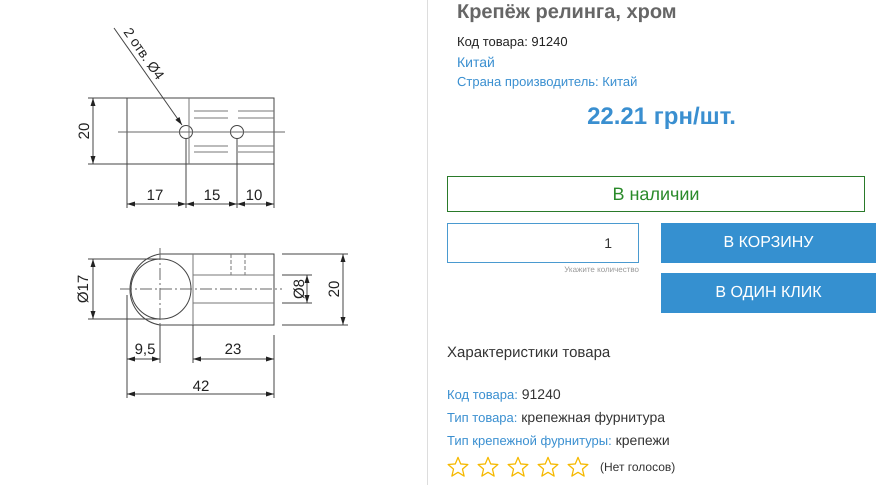 Image resolution: width=884 pixels, height=485 pixels. I want to click on votes-count: (Нет голосов), so click(638, 467).